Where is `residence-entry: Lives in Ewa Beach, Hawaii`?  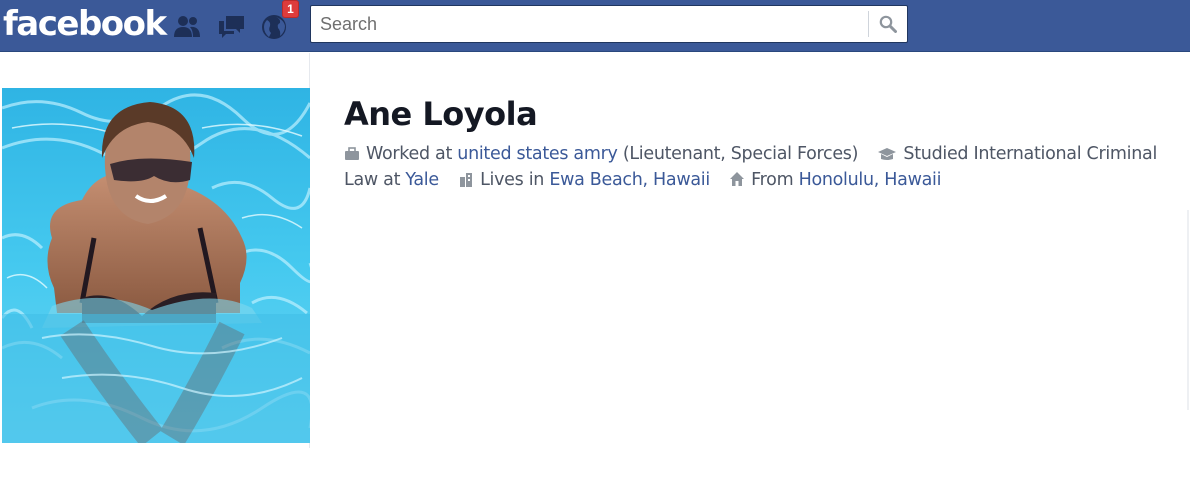
residence-entry: Lives in Ewa Beach, Hawaii is located at coordinates (586, 180).